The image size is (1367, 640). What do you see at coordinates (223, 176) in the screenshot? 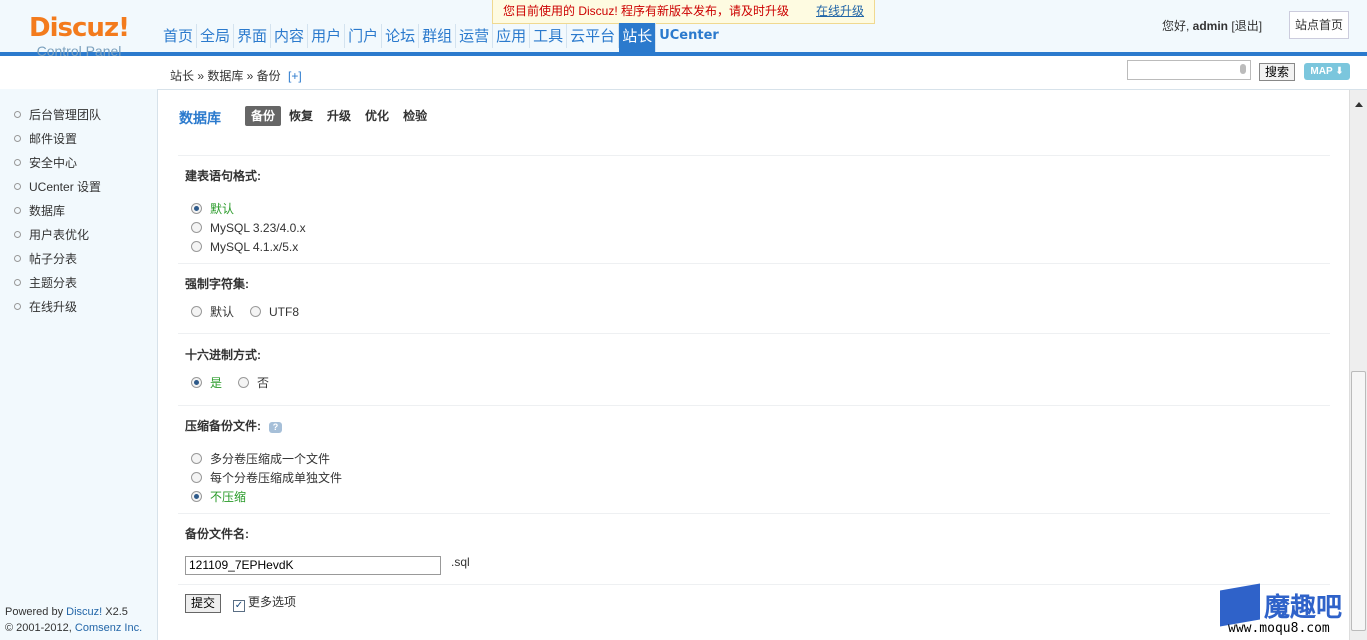
I see `sql-format-label: 建表语句格式:` at bounding box center [223, 176].